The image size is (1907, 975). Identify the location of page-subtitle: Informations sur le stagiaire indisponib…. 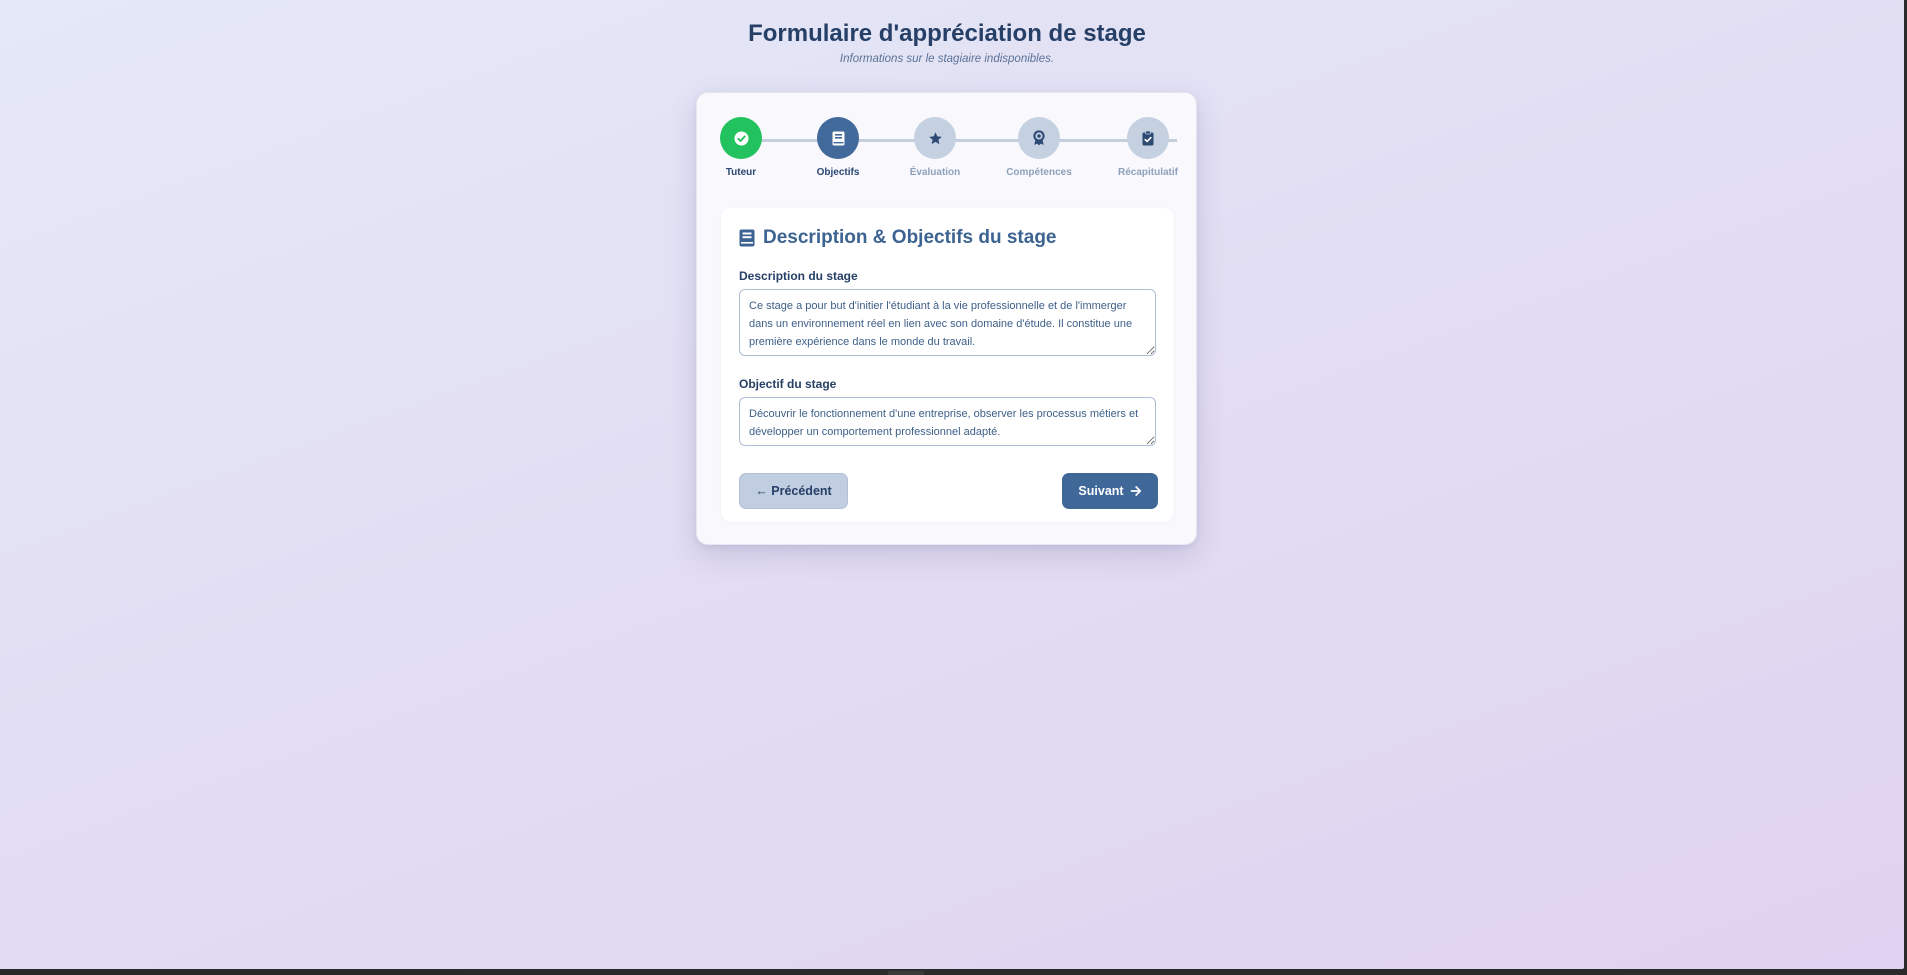
(947, 59).